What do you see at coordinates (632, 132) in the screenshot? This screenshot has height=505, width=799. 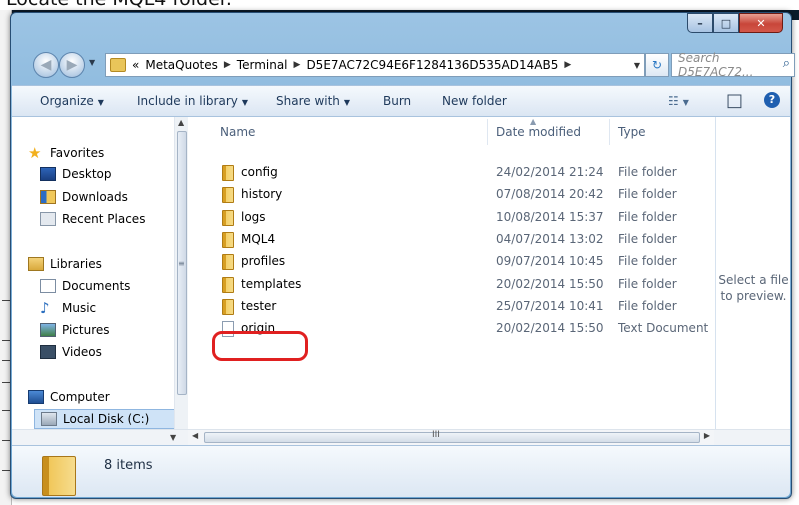 I see `column-header-type: Type` at bounding box center [632, 132].